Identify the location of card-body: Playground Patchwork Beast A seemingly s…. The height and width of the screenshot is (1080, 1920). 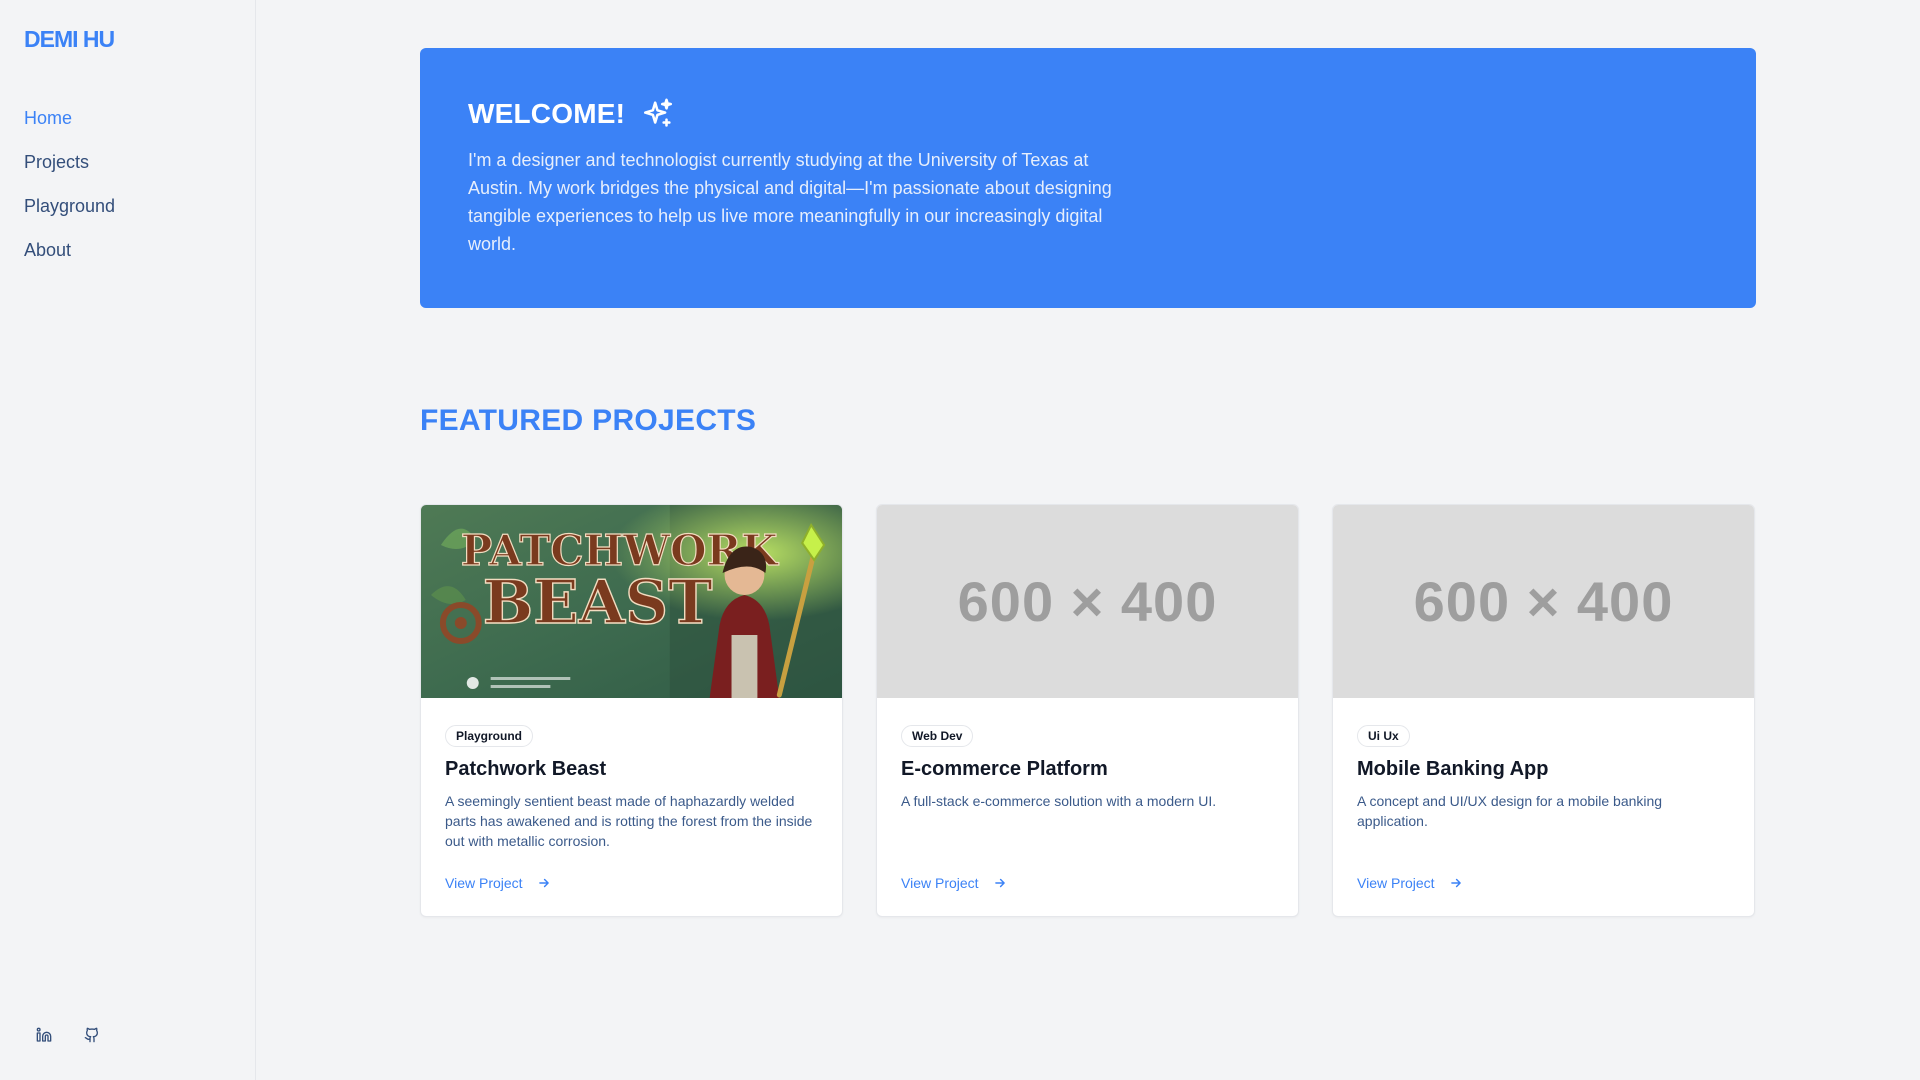
(631, 774).